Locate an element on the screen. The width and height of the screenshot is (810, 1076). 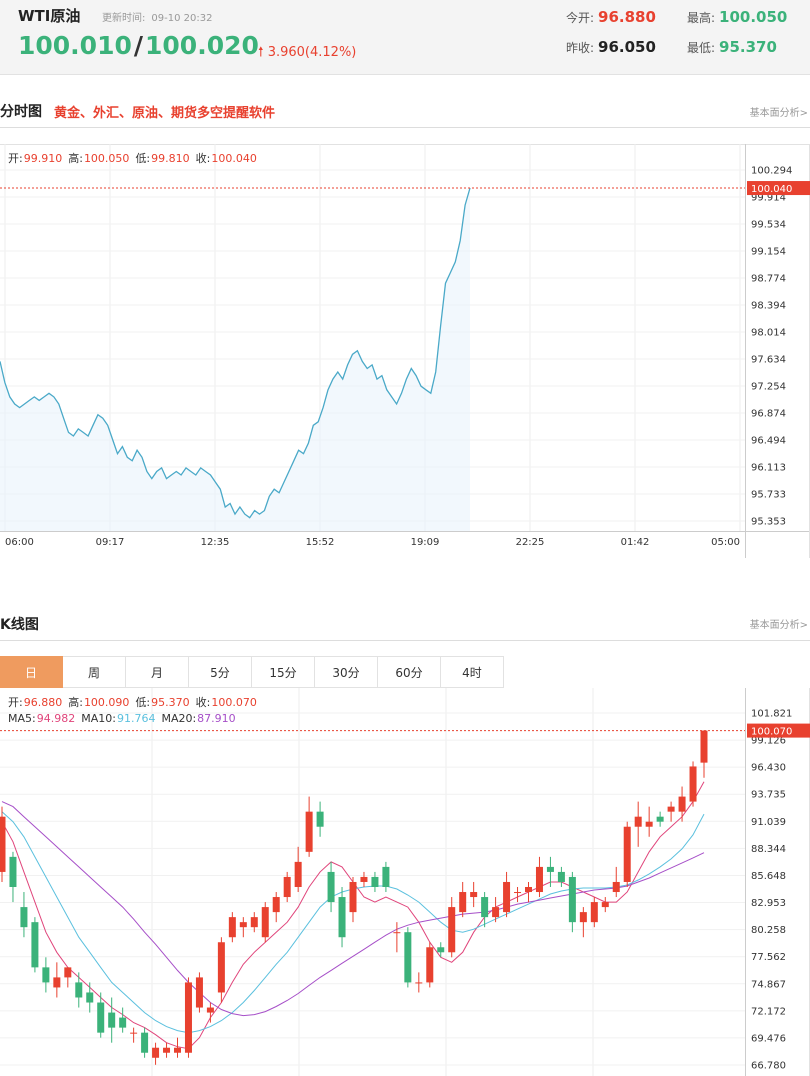
kline-ma-label-2: MA20: is located at coordinates (178, 718).